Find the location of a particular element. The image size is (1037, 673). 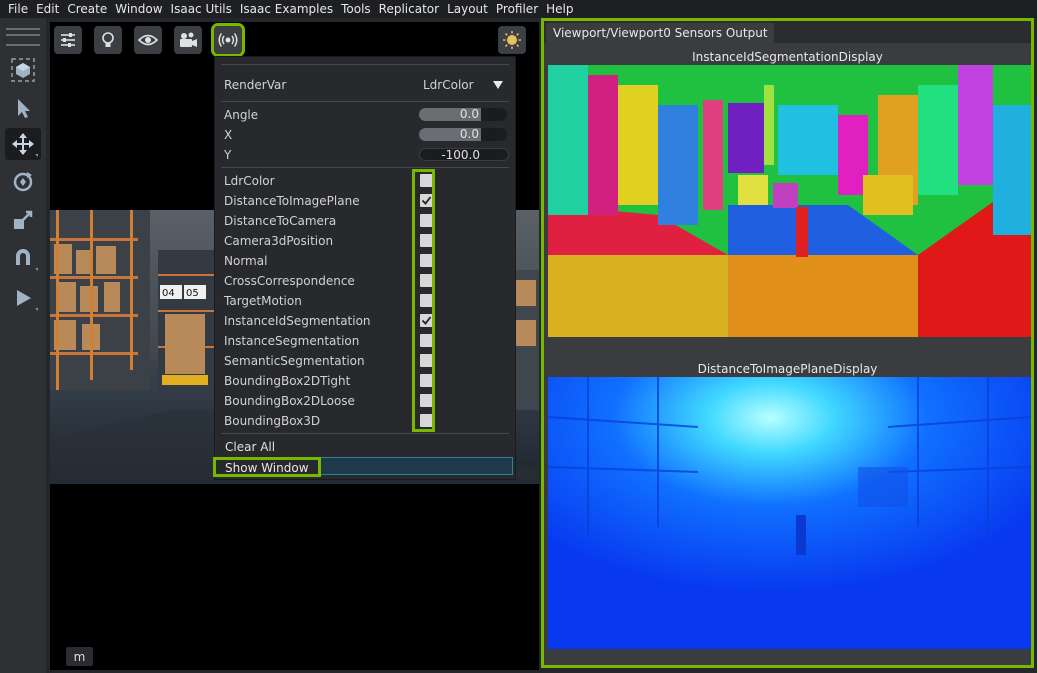

rendervar-row: Camera3dPosition is located at coordinates (365, 241).